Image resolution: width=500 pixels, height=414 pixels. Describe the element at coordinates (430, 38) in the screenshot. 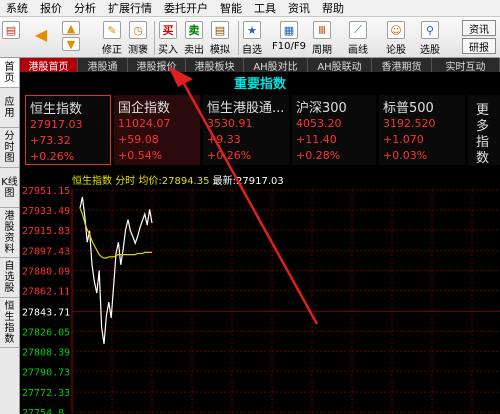

I see `stock-screen-button: ⚲ 选股` at that location.